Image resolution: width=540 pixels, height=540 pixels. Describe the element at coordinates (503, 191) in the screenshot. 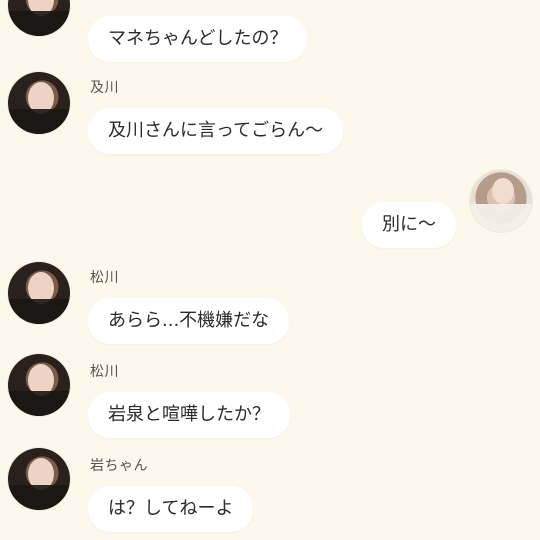

I see `avatar-face` at that location.